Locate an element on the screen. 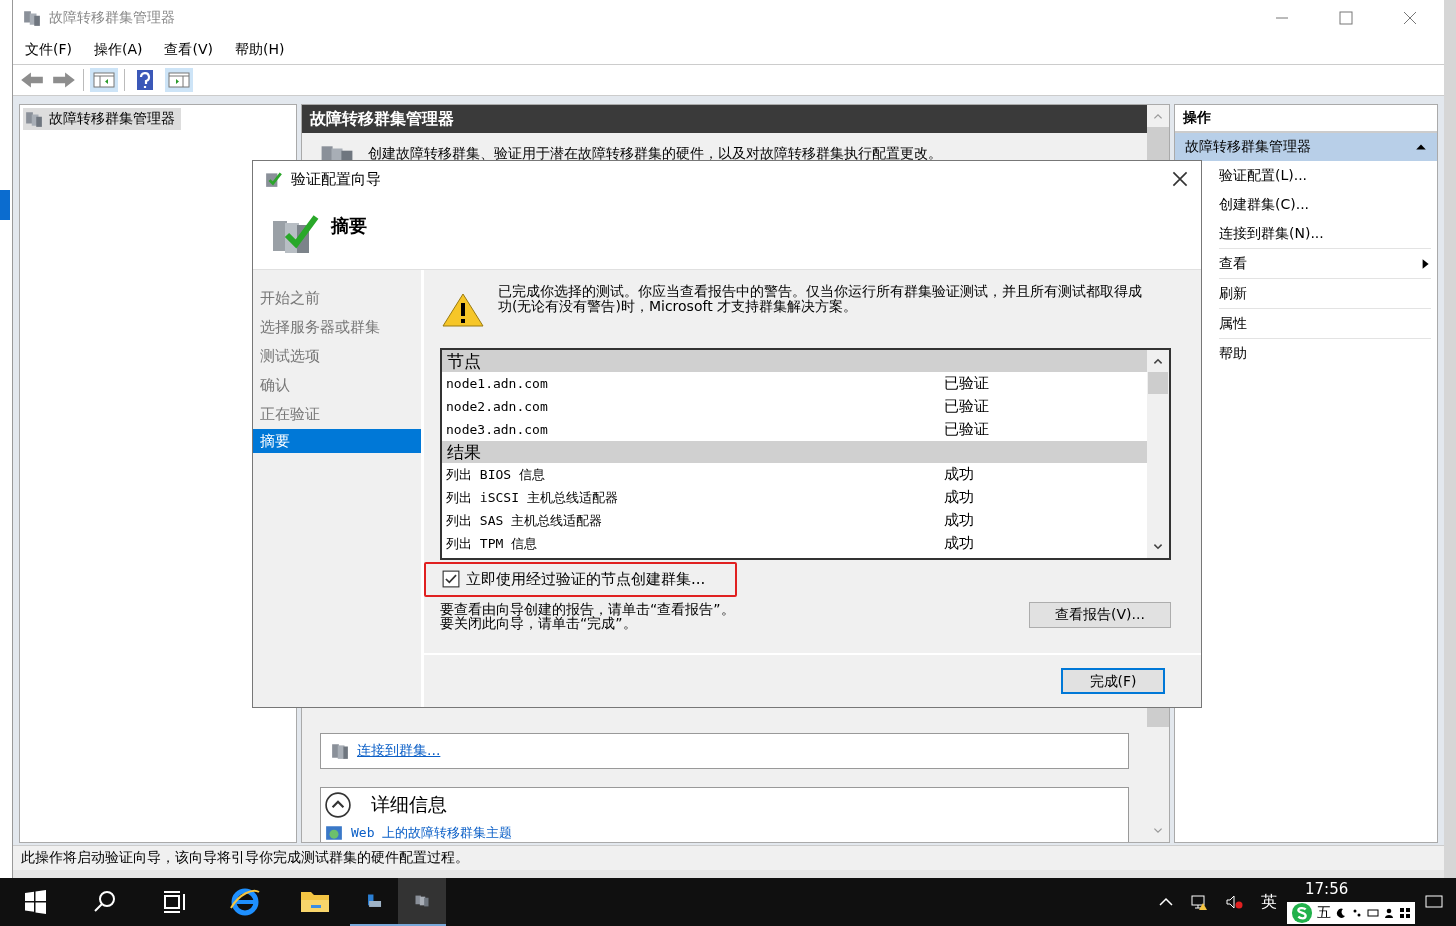 This screenshot has width=1456, height=926. section-title: 详细信息 is located at coordinates (409, 804).